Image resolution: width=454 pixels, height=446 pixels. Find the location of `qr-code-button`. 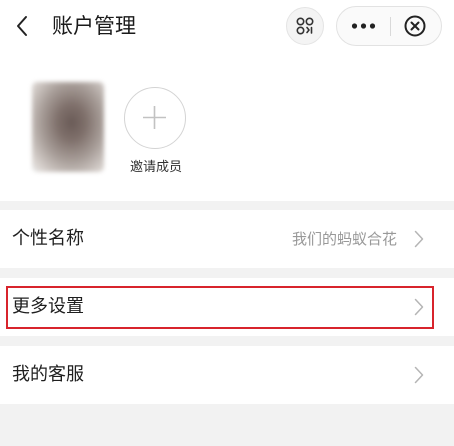

qr-code-button is located at coordinates (305, 26).